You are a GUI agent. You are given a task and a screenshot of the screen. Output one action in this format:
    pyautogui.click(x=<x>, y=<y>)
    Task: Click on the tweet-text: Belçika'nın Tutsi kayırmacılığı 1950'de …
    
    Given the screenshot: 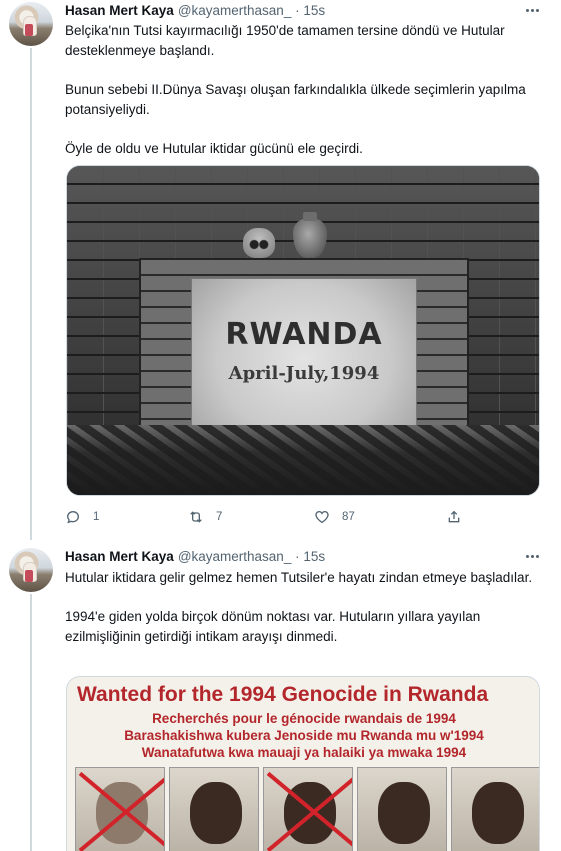 What is the action you would take?
    pyautogui.click(x=306, y=90)
    